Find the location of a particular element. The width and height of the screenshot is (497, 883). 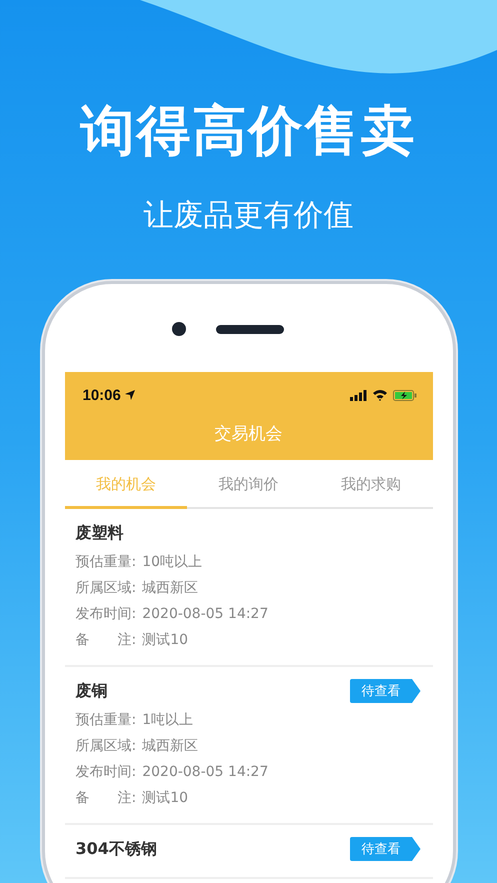

field-value: 10吨以上 is located at coordinates (172, 562).